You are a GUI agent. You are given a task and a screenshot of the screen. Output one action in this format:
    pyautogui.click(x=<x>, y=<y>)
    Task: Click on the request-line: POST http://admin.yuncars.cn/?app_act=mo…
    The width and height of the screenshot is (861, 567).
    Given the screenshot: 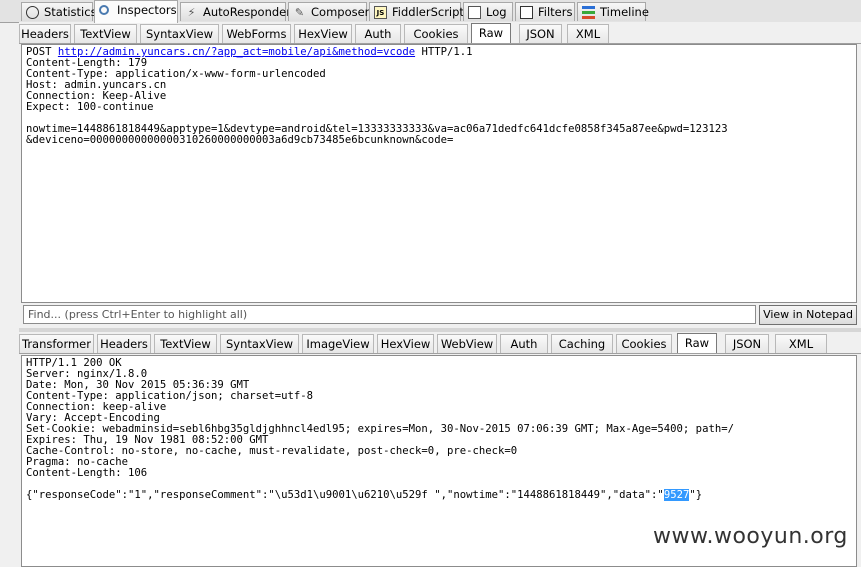 What is the action you would take?
    pyautogui.click(x=249, y=52)
    